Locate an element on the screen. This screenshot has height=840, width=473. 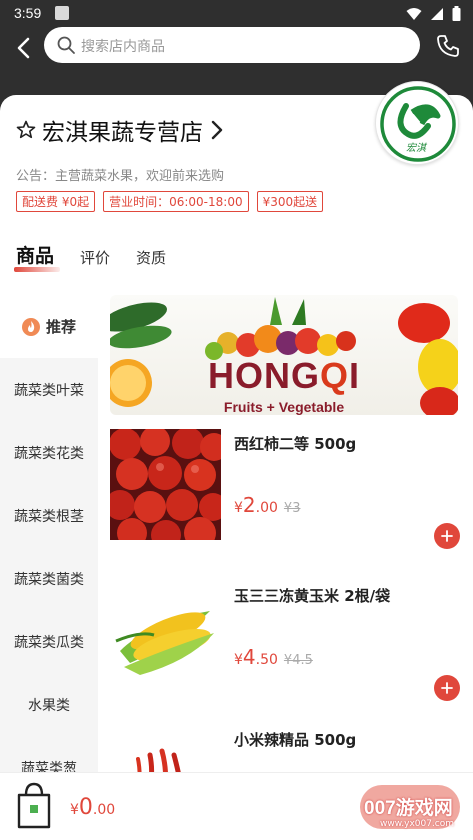
tomato-image is located at coordinates (165, 484).